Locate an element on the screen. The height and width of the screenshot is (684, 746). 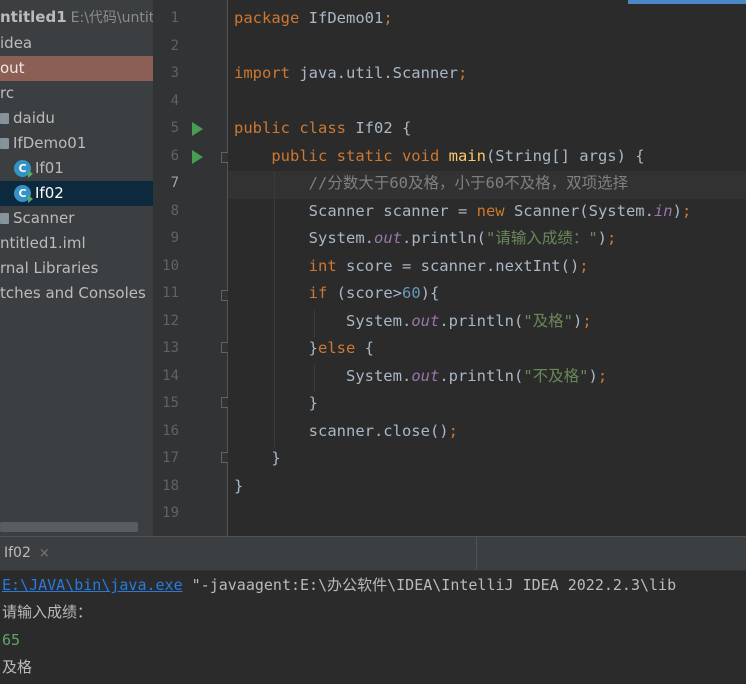
close-icon: × is located at coordinates (44, 553).